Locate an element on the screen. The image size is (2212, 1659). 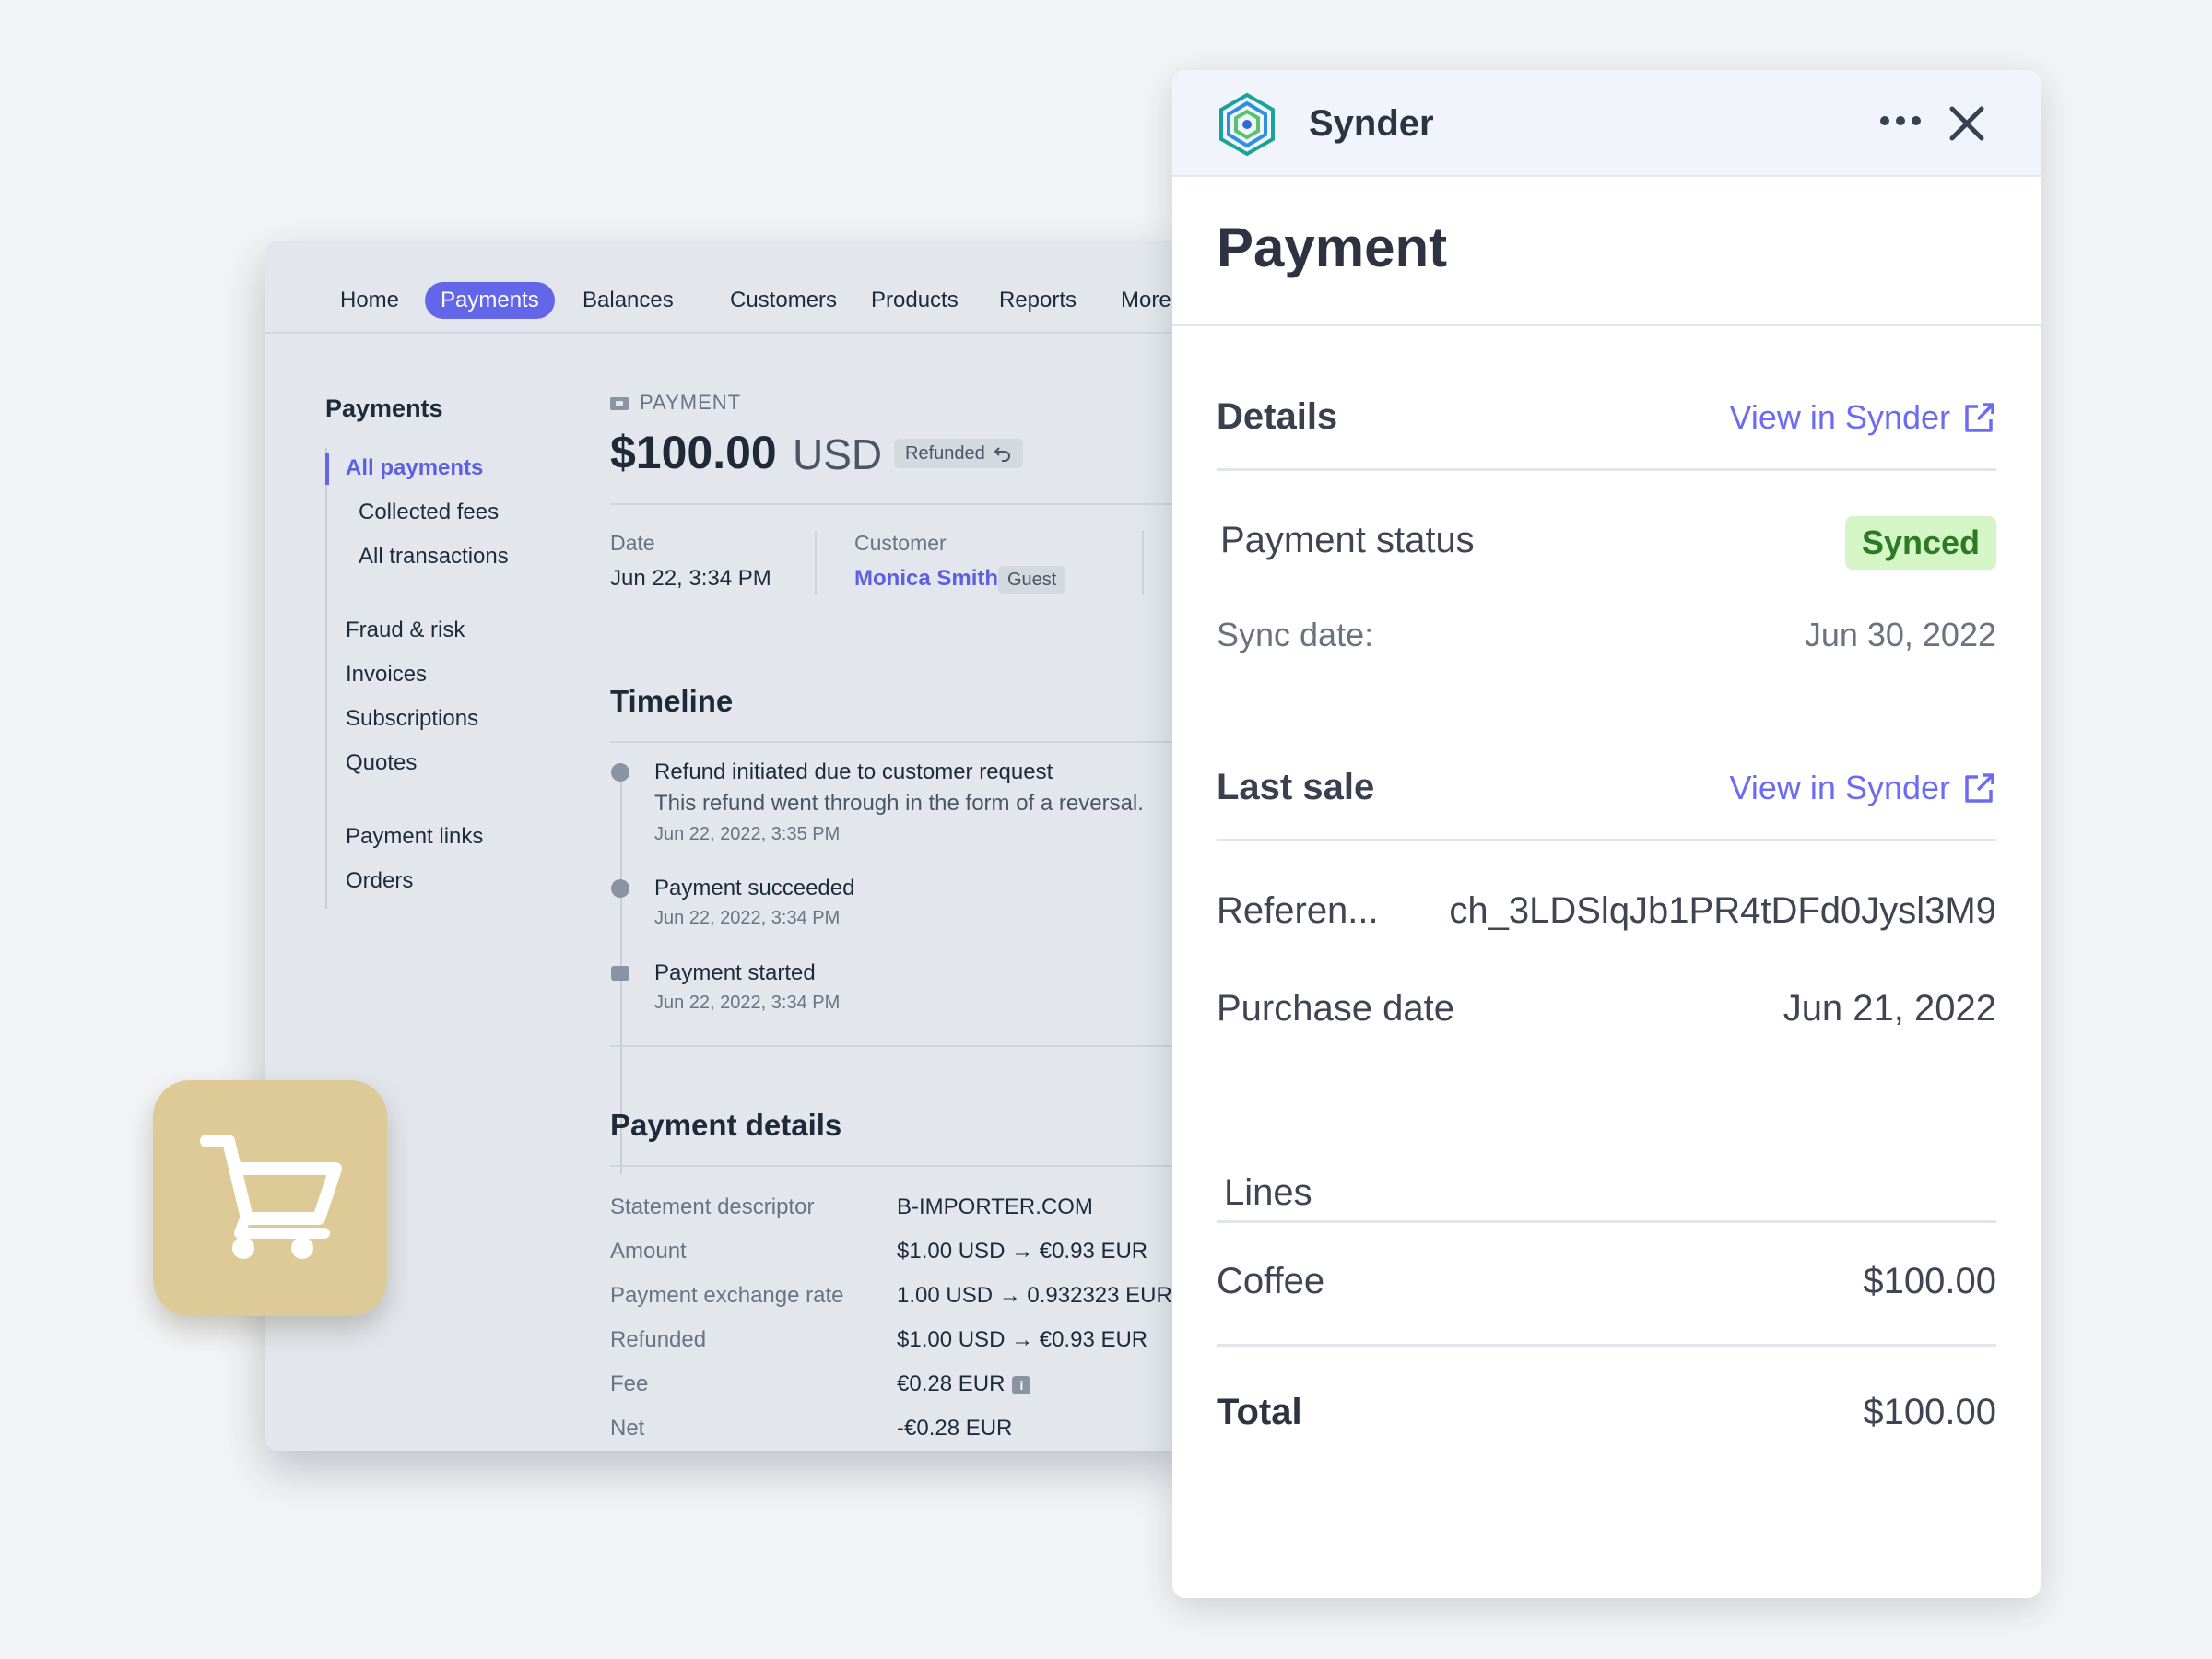
synced-status-badge: Synced is located at coordinates (1920, 543).